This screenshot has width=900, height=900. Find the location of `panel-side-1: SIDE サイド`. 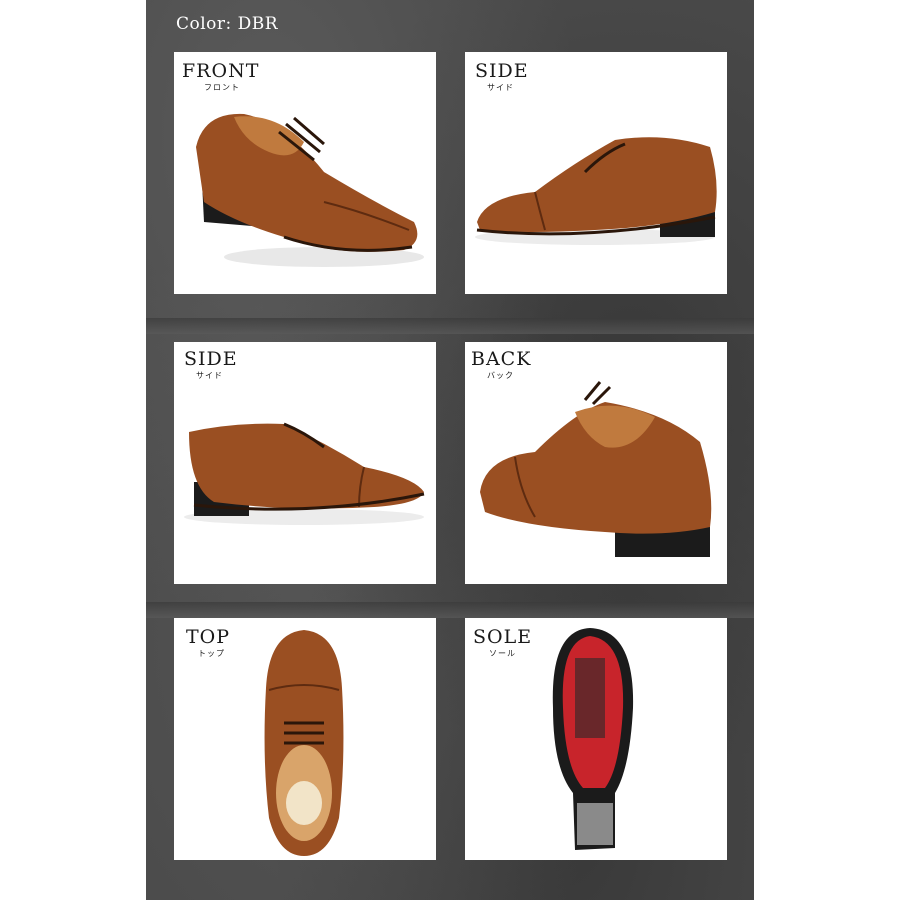

panel-side-1: SIDE サイド is located at coordinates (596, 173).